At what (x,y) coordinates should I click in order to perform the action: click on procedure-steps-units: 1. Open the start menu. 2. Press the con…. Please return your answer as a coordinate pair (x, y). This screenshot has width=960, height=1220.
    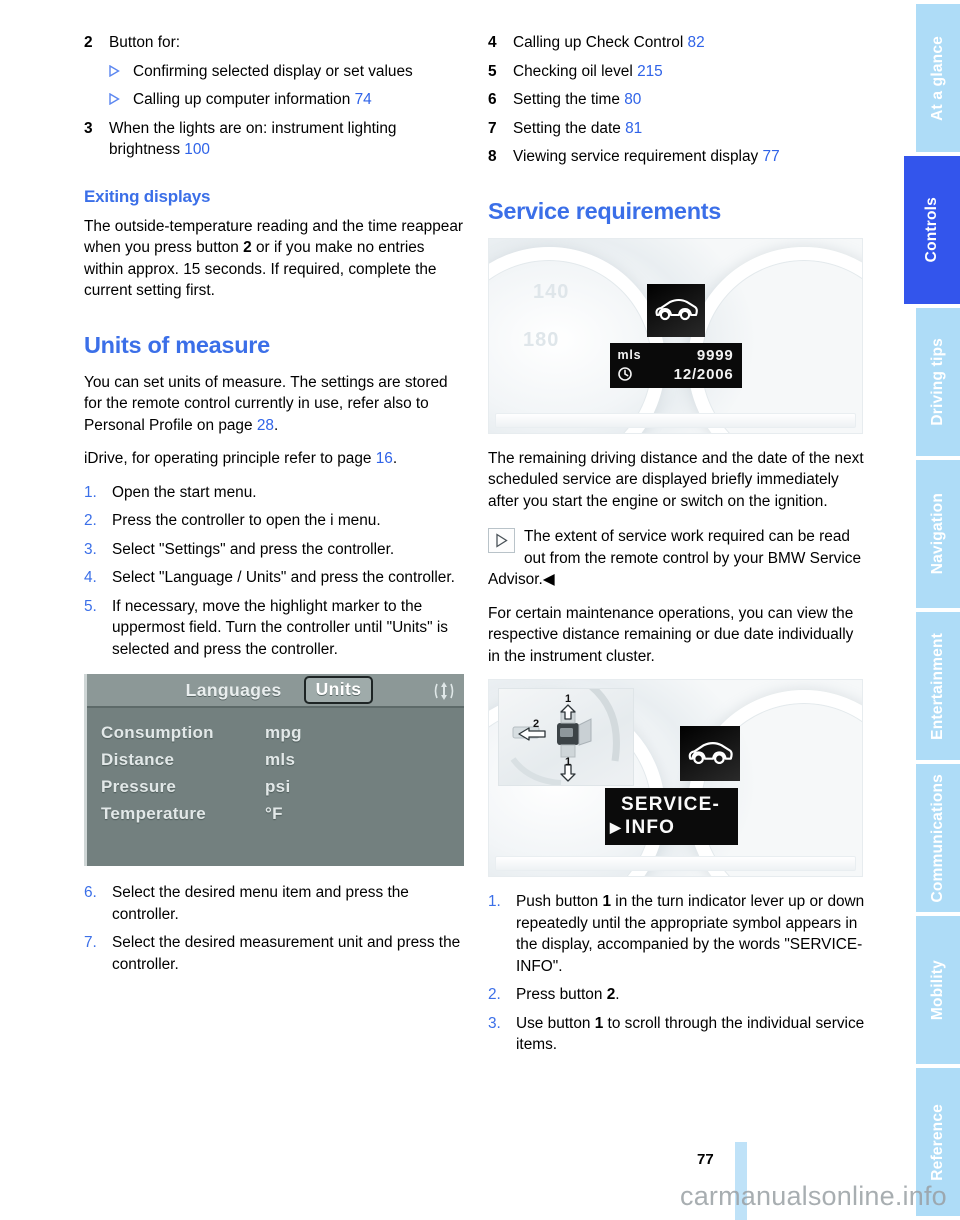
    Looking at the image, I should click on (274, 571).